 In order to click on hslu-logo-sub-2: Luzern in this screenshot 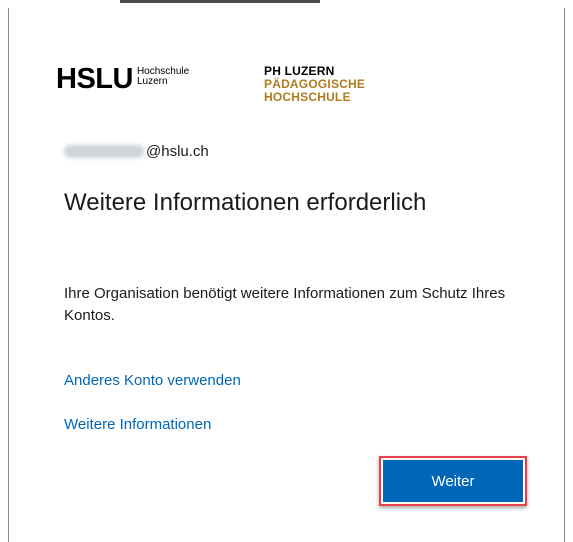, I will do `click(152, 81)`.